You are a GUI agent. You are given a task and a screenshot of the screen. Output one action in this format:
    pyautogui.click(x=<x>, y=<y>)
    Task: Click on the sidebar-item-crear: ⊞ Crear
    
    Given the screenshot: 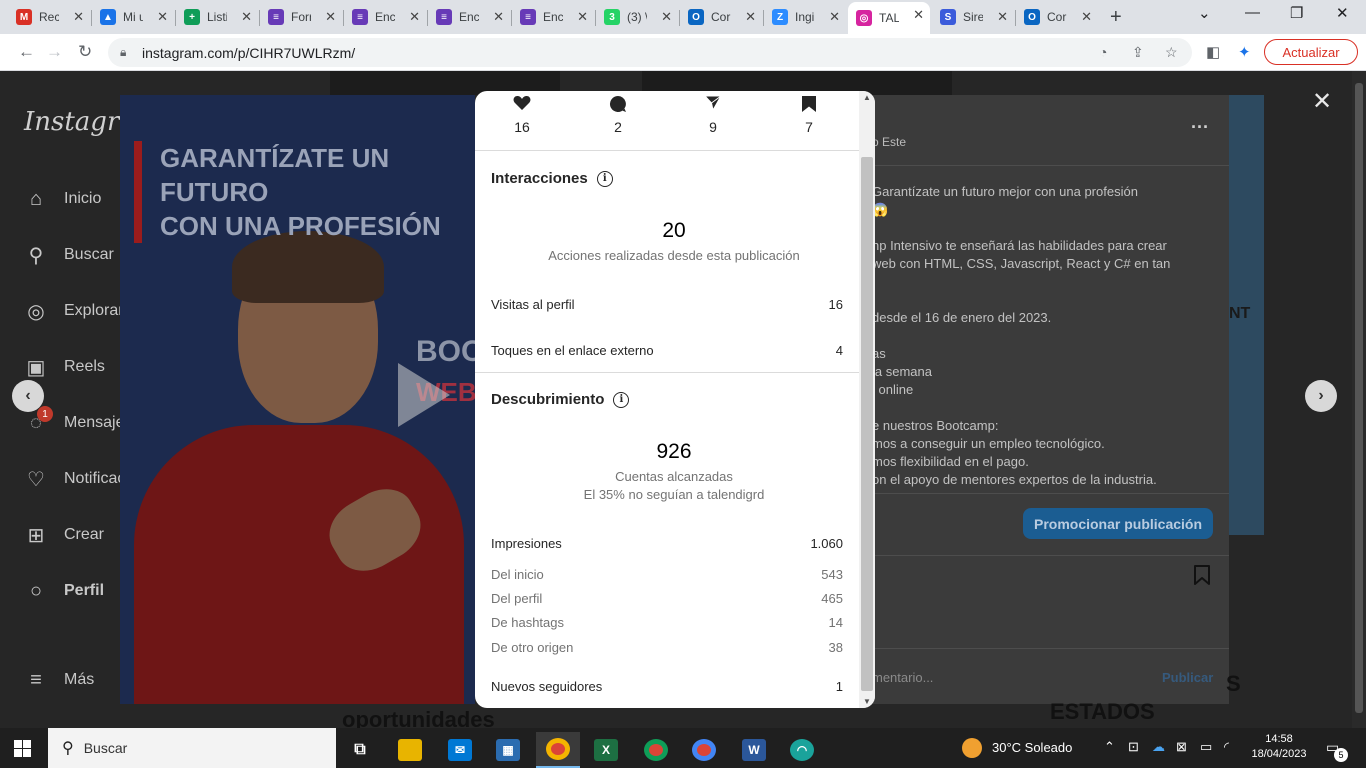 What is the action you would take?
    pyautogui.click(x=63, y=535)
    